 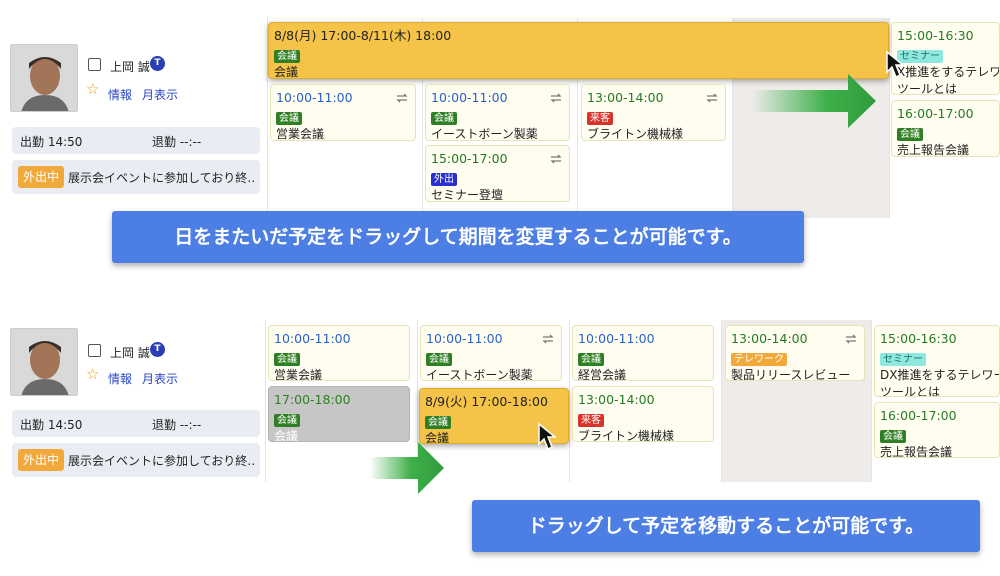 What do you see at coordinates (286, 435) in the screenshot?
I see `event-title: 会議` at bounding box center [286, 435].